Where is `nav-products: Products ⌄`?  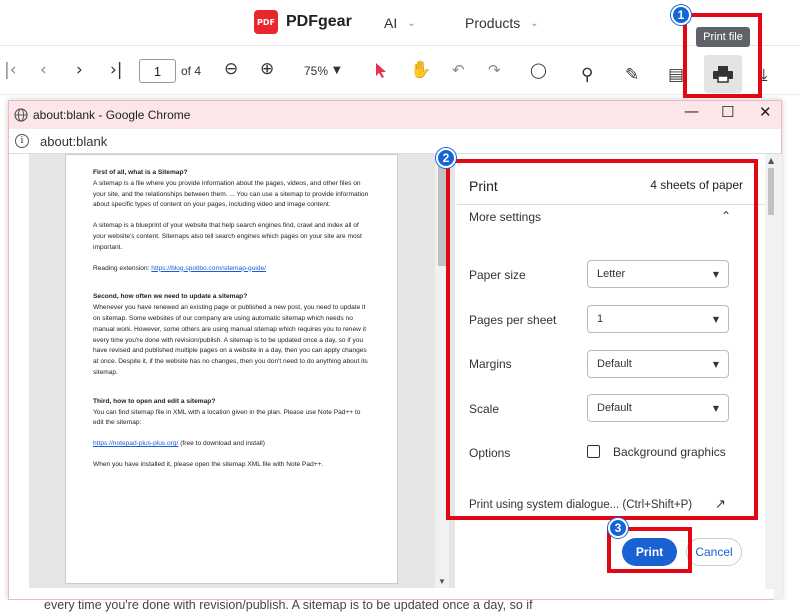
nav-products: Products ⌄ is located at coordinates (502, 23).